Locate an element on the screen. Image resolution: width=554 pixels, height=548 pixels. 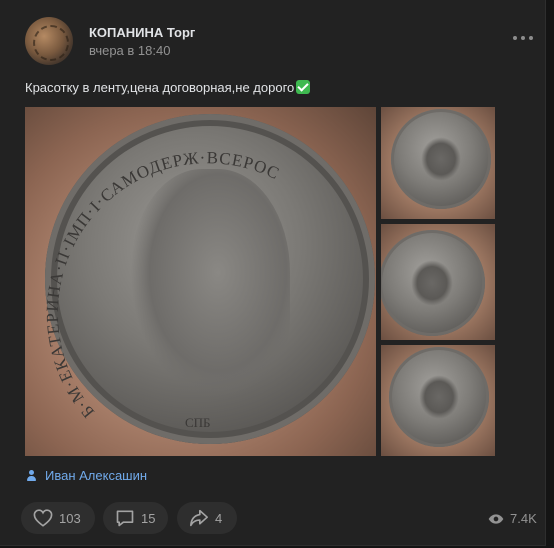
person-icon is located at coordinates (32, 476).